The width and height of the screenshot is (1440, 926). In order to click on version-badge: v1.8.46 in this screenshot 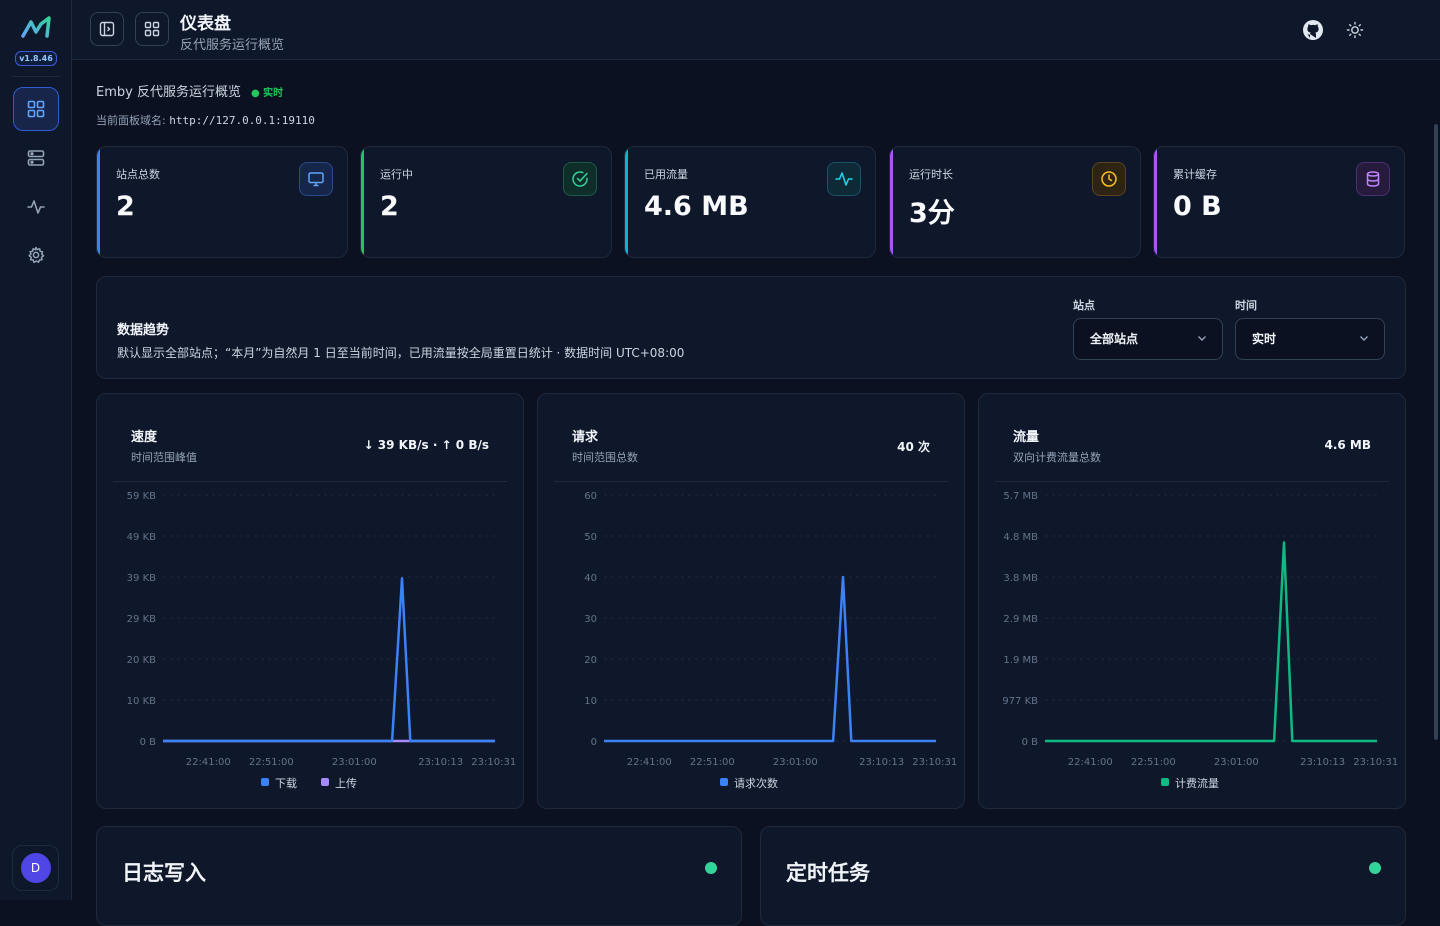, I will do `click(36, 58)`.